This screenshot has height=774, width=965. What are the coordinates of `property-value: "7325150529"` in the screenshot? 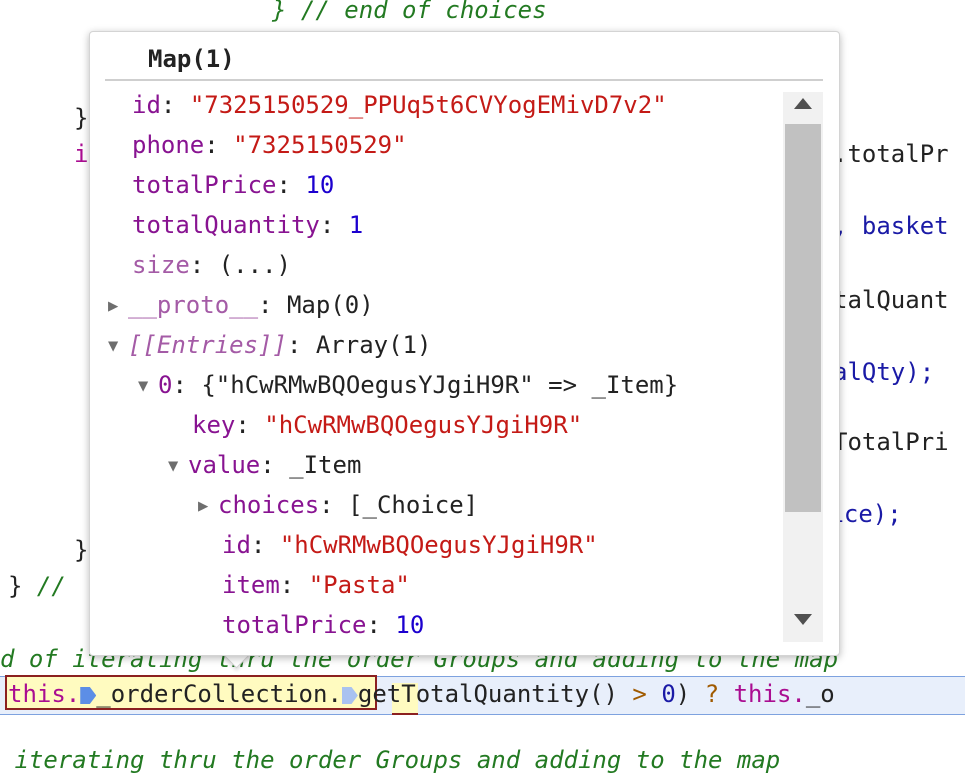 It's located at (320, 145).